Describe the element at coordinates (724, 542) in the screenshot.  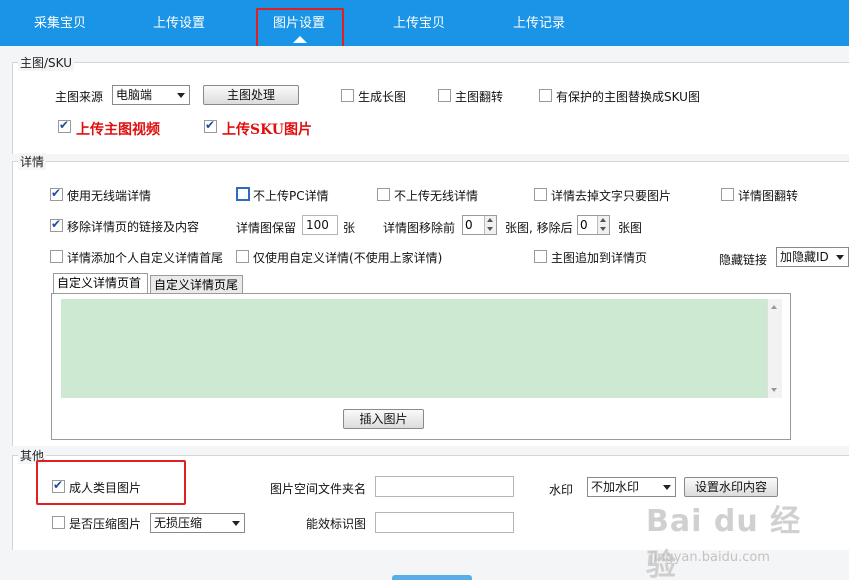
I see `watermark-logo: Bai du 经验` at that location.